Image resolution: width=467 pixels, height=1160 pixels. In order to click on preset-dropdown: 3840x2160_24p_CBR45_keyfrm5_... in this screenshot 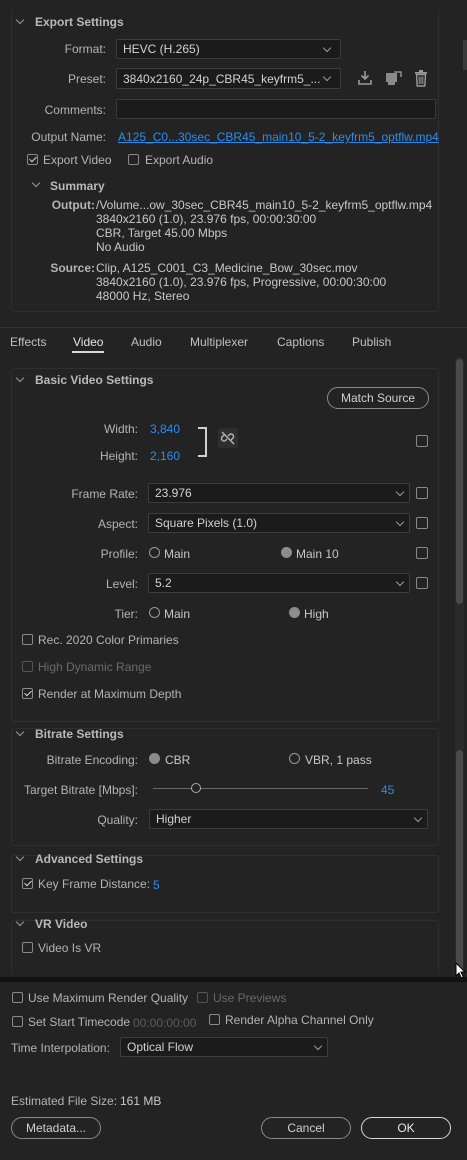, I will do `click(228, 78)`.